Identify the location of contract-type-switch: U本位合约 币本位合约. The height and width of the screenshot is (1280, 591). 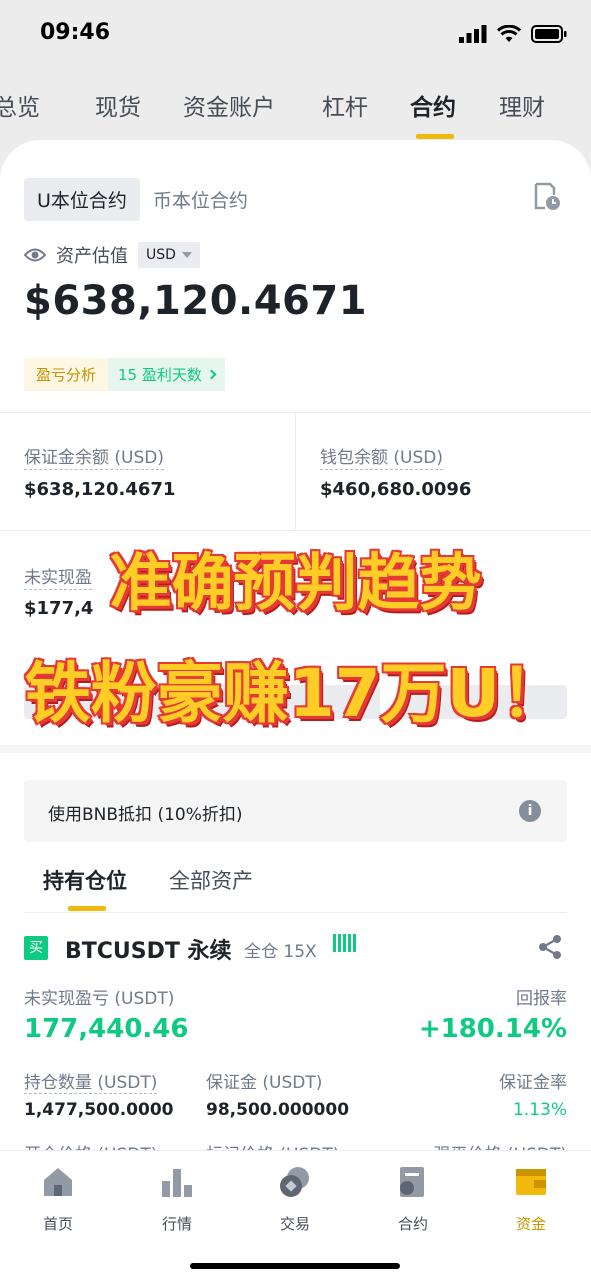
(142, 199).